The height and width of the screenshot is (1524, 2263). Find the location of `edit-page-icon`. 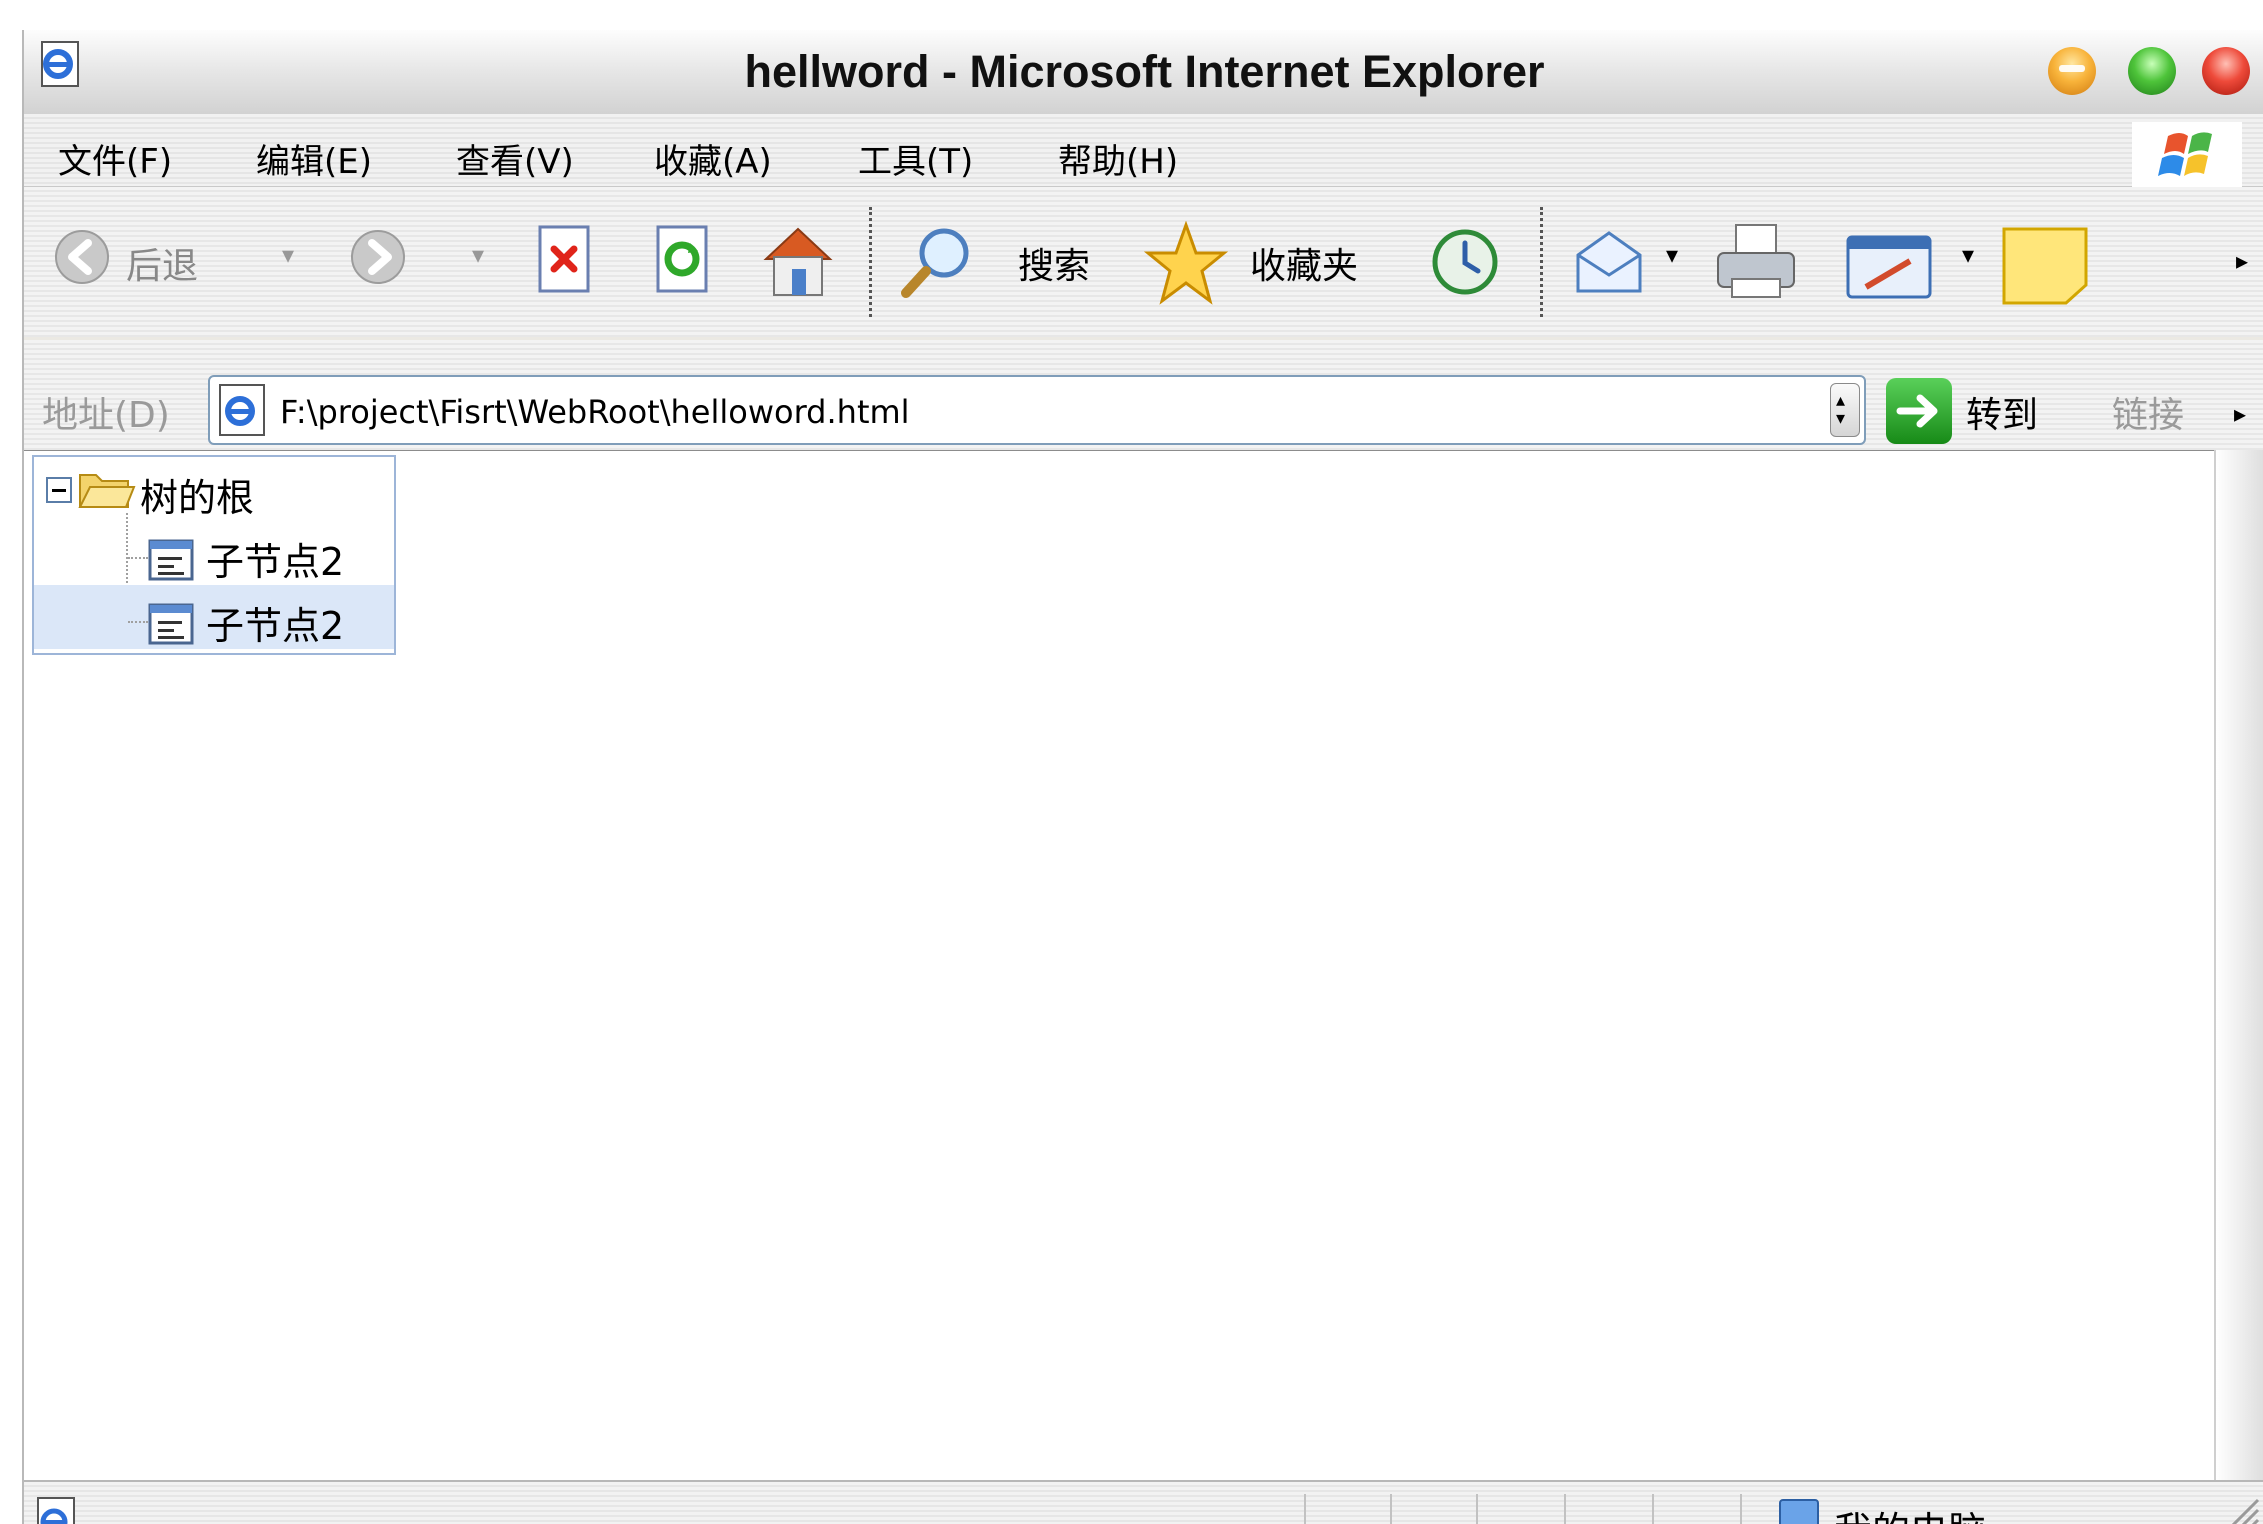

edit-page-icon is located at coordinates (1889, 267).